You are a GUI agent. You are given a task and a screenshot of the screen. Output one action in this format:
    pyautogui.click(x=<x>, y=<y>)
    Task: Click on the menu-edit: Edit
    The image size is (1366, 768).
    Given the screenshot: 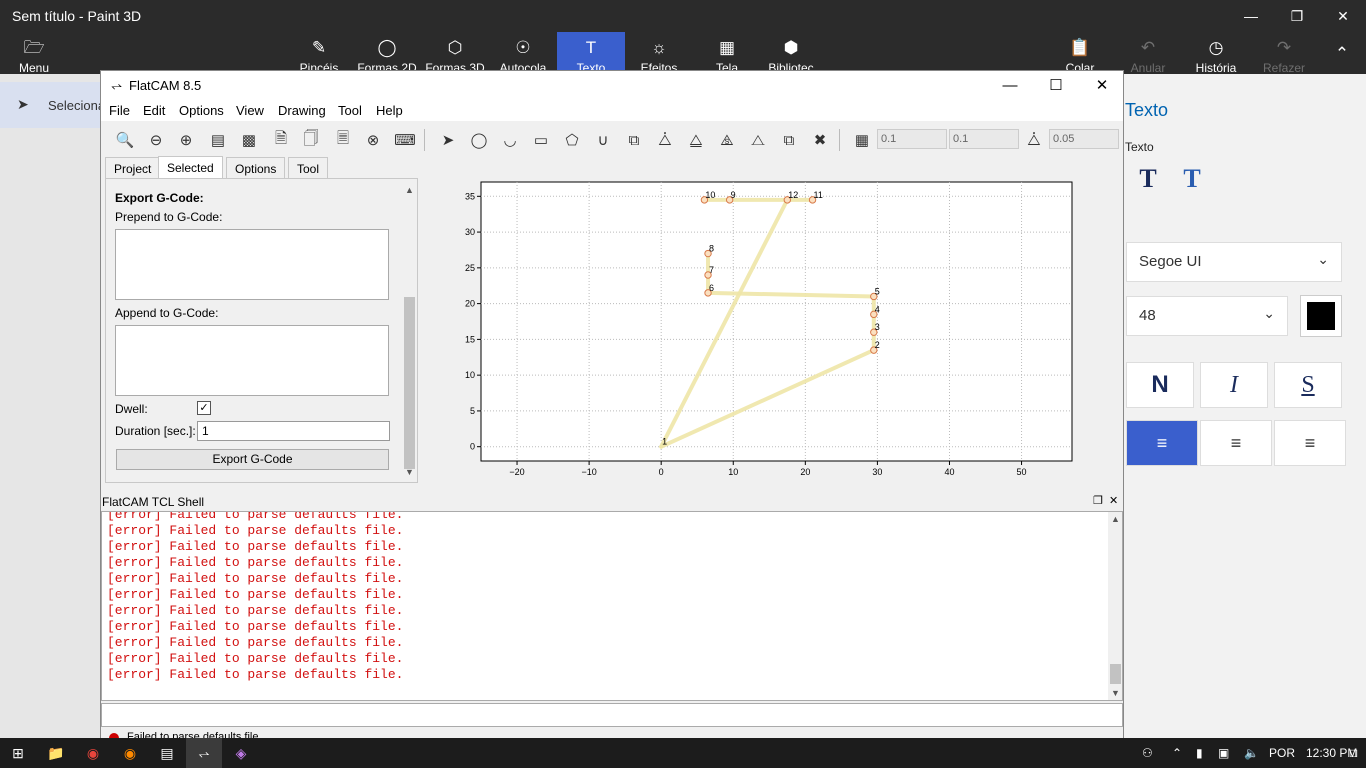 What is the action you would take?
    pyautogui.click(x=154, y=110)
    